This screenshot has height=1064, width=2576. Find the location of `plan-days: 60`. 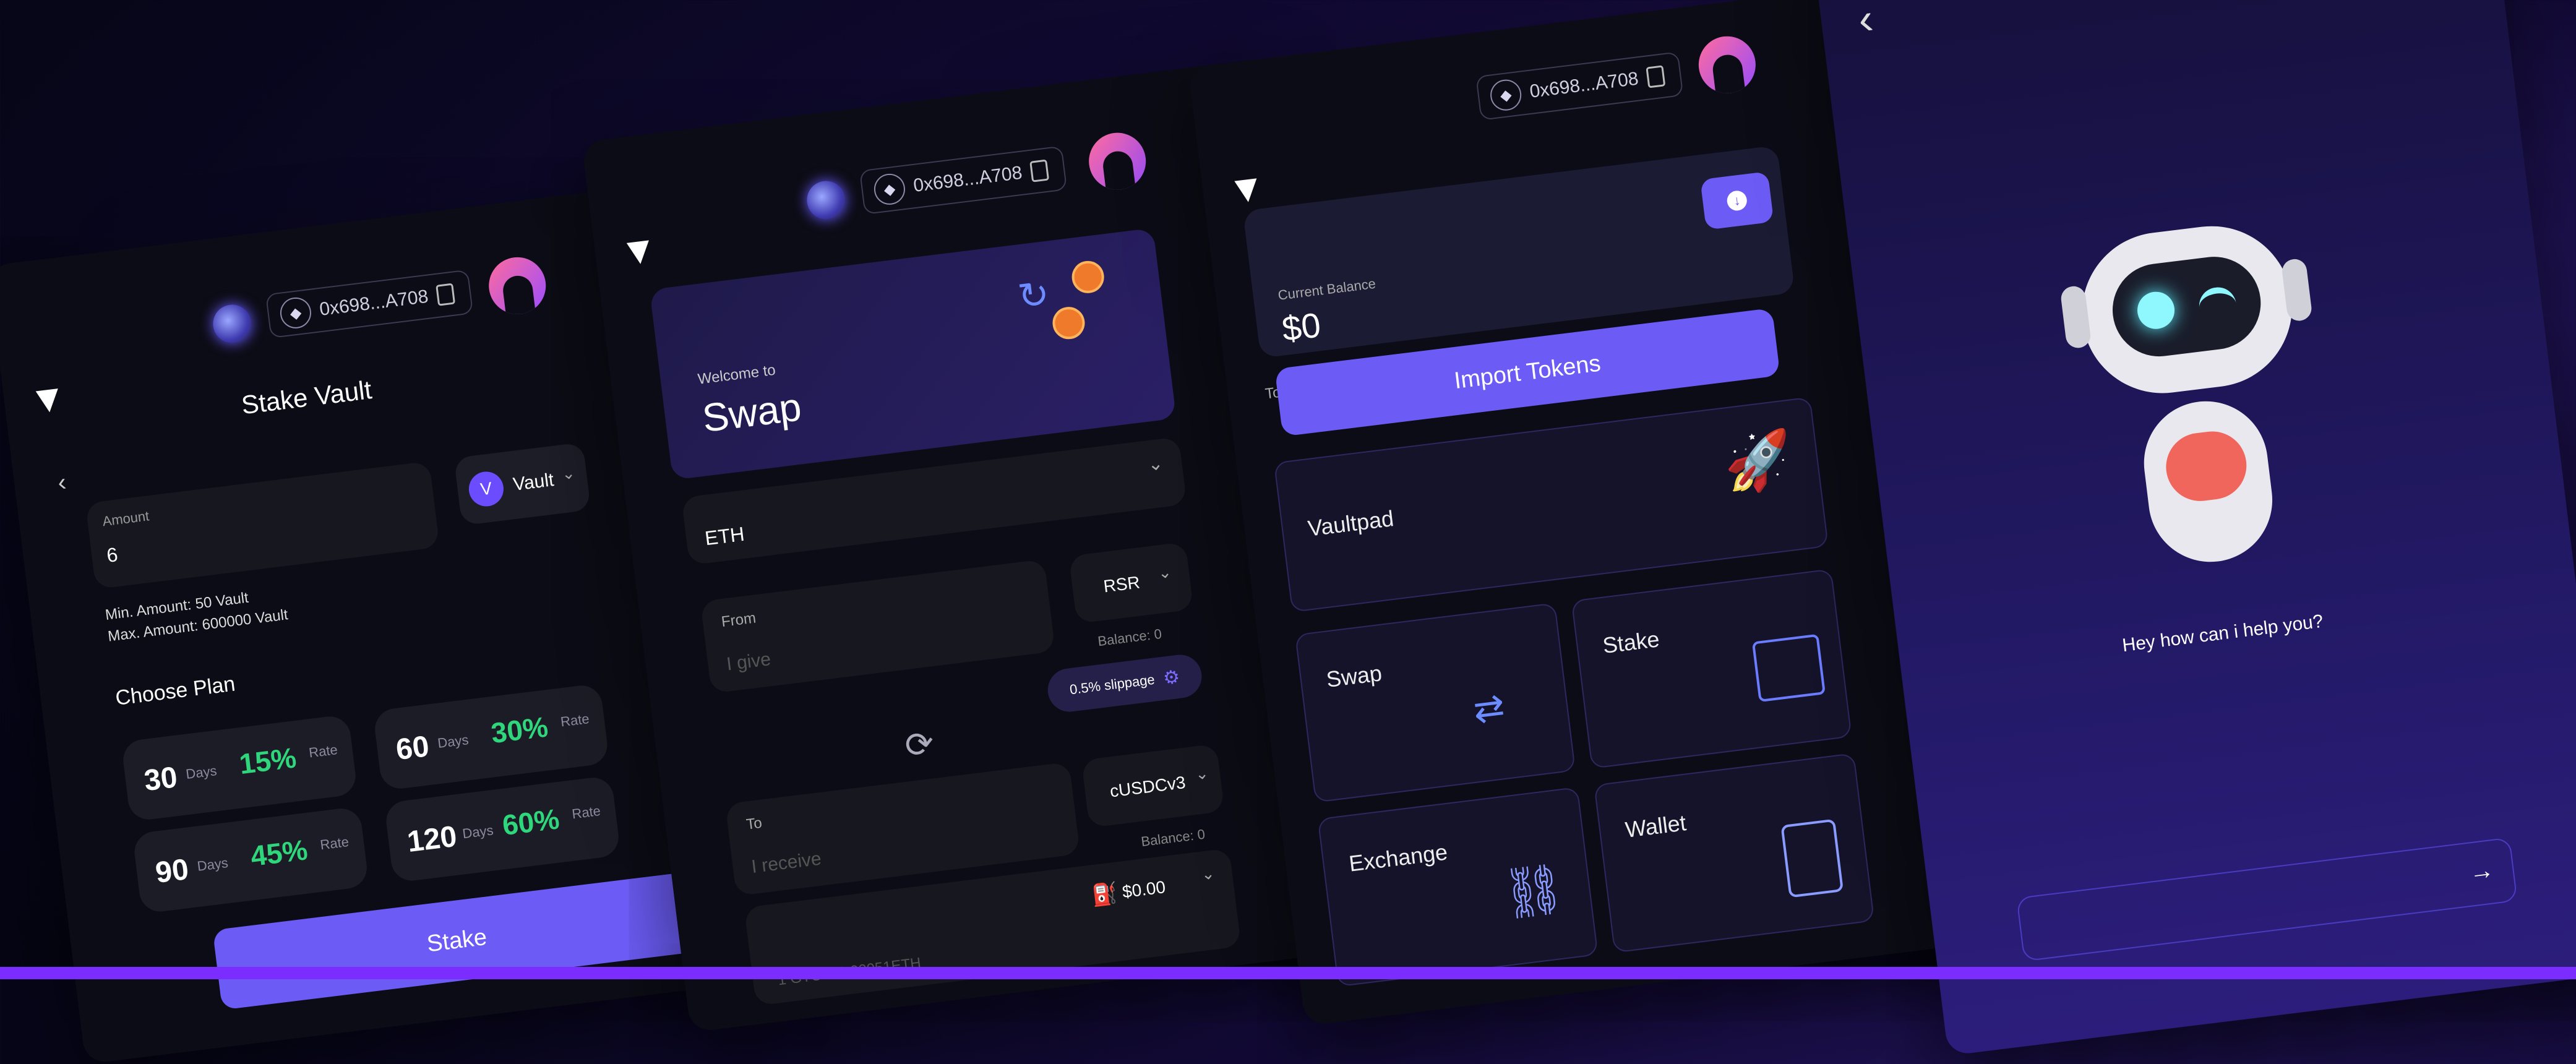

plan-days: 60 is located at coordinates (412, 749).